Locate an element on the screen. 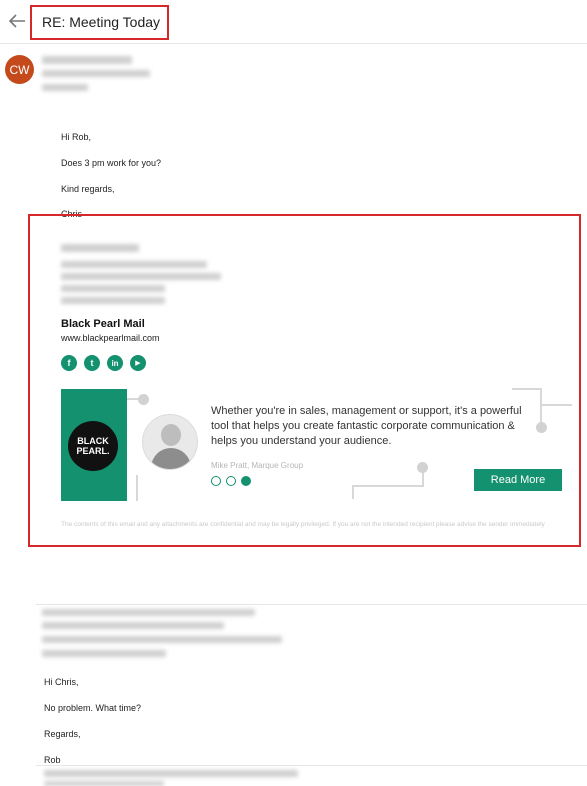 This screenshot has width=587, height=786. testimonial-author: Mike Pratt, Marque Group is located at coordinates (257, 465).